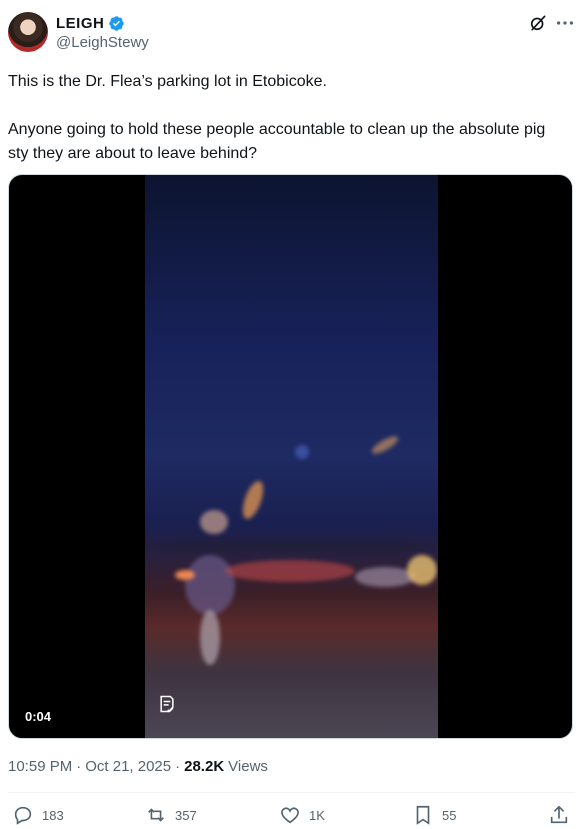  I want to click on grok-icon, so click(538, 23).